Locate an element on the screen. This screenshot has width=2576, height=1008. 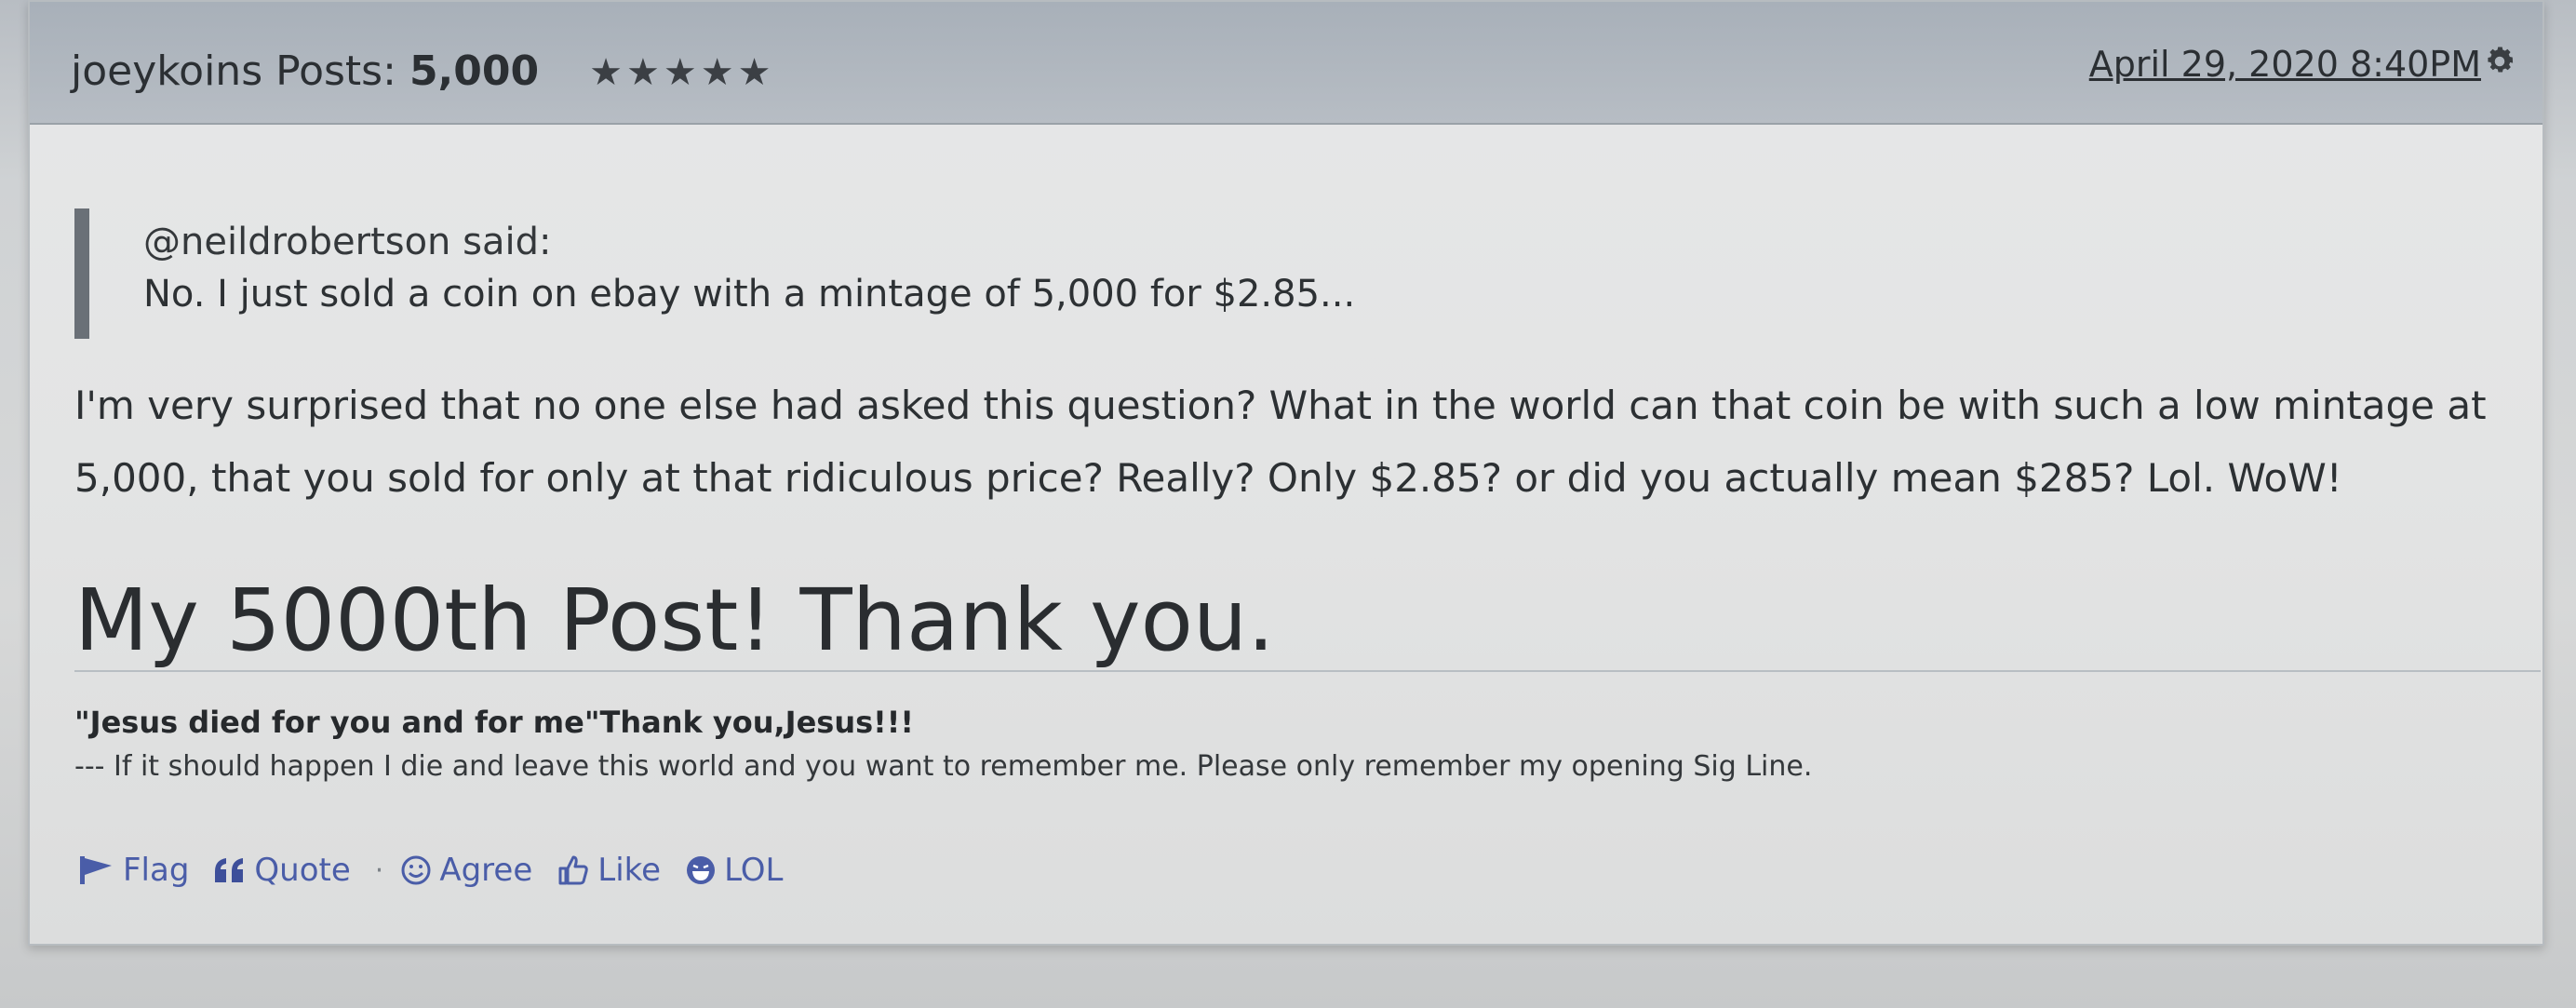
flag-button: Flag is located at coordinates (133, 870).